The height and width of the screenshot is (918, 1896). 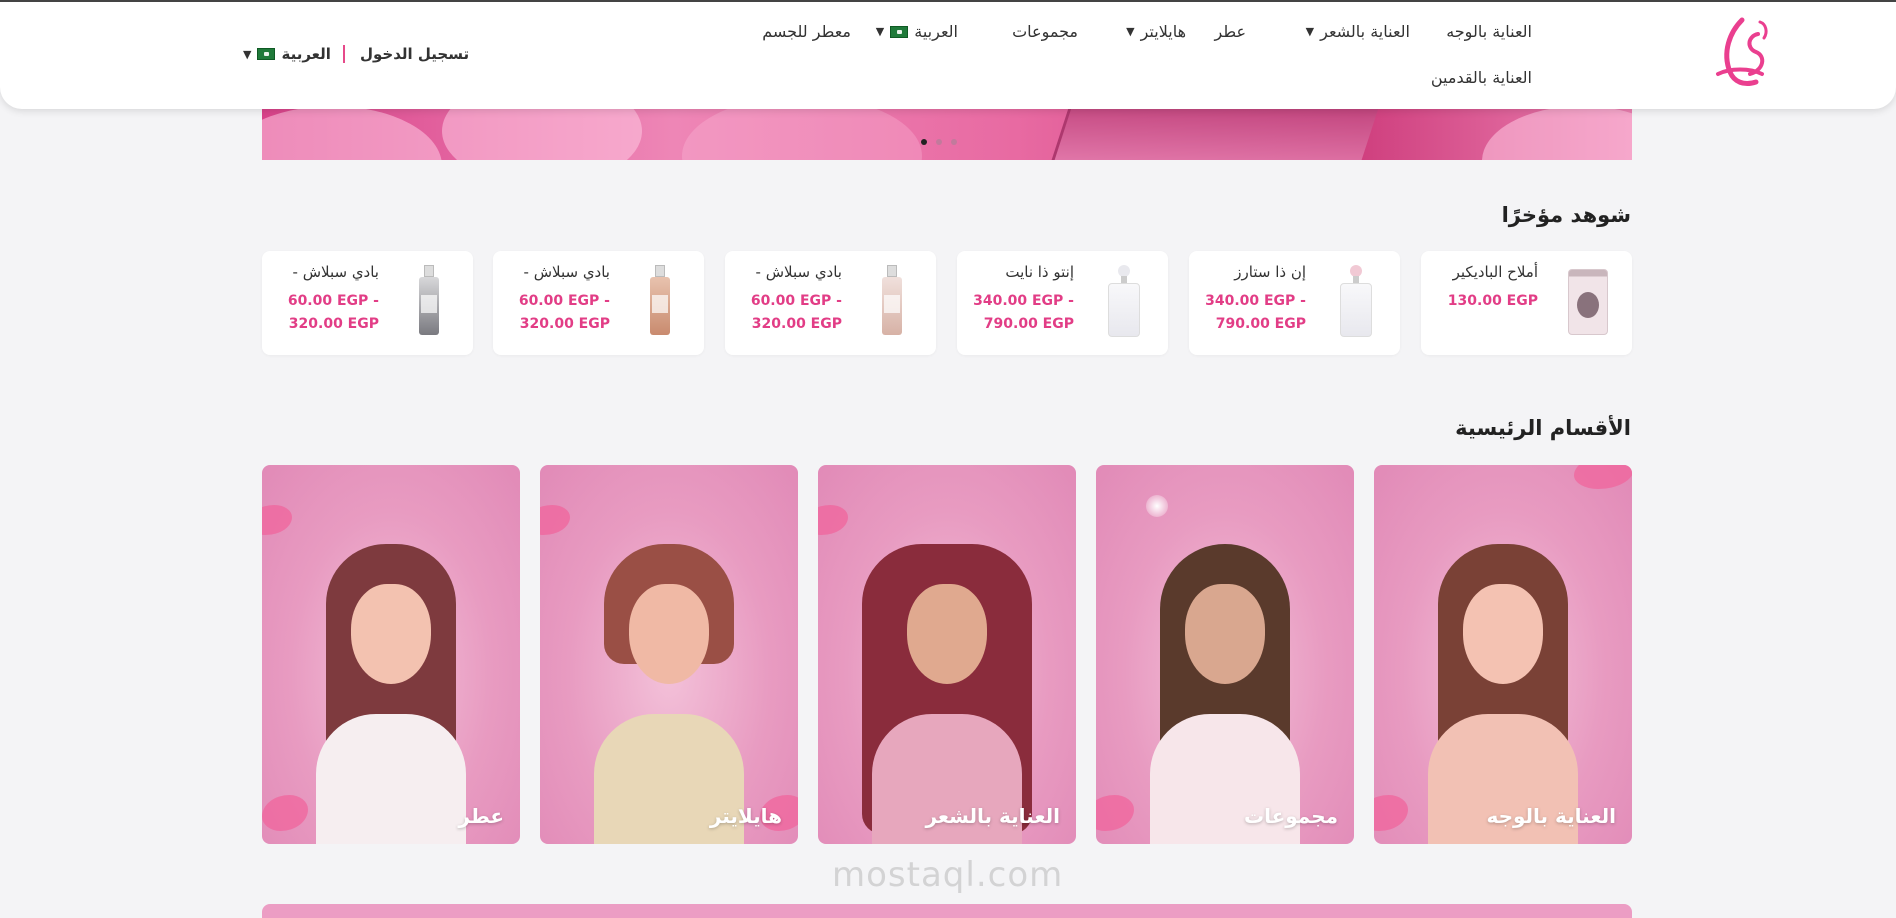 What do you see at coordinates (481, 816) in the screenshot?
I see `category-label: عطر` at bounding box center [481, 816].